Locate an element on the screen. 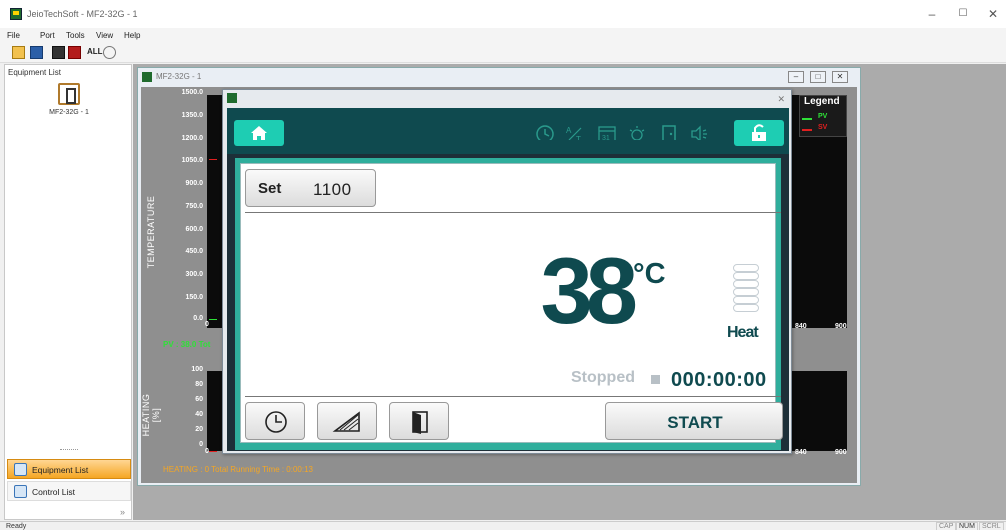 The image size is (1006, 530). speaker-icon is located at coordinates (699, 132).